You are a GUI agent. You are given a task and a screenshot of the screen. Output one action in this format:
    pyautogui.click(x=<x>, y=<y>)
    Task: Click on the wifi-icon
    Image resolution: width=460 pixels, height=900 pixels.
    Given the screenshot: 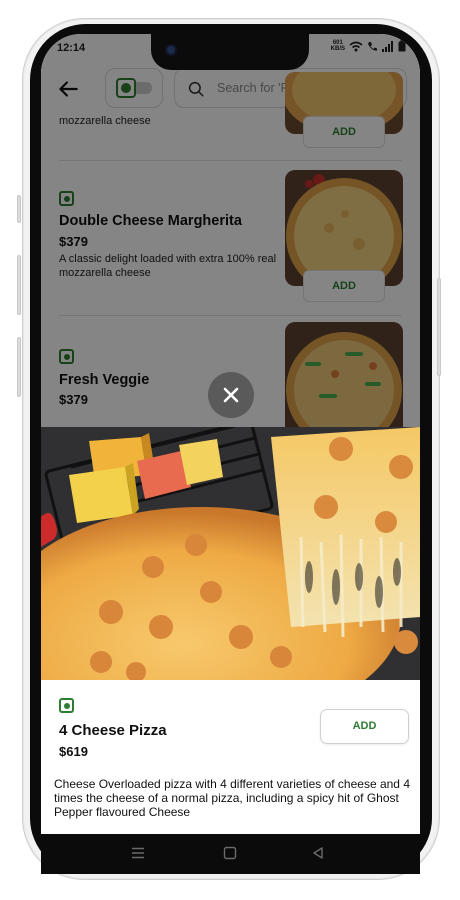 What is the action you would take?
    pyautogui.click(x=356, y=46)
    